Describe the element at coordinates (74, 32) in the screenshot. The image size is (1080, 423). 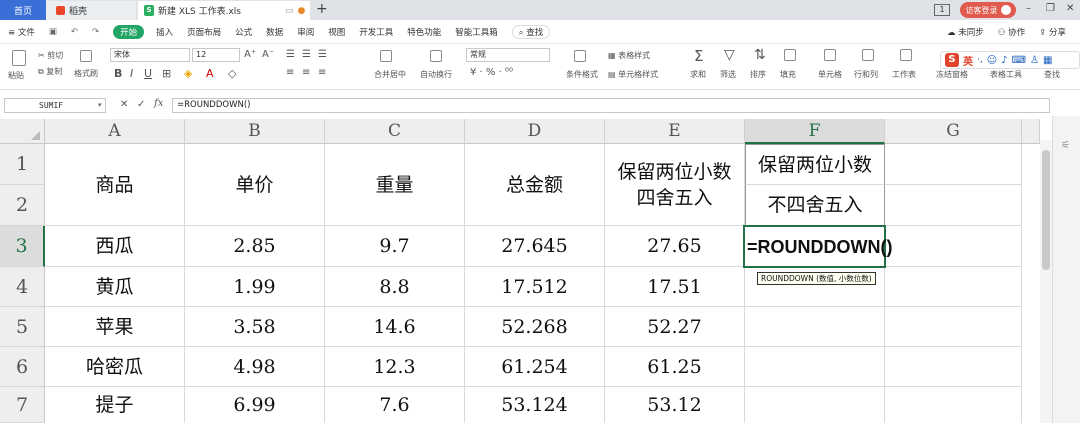
I see `undo-icon: ↶` at that location.